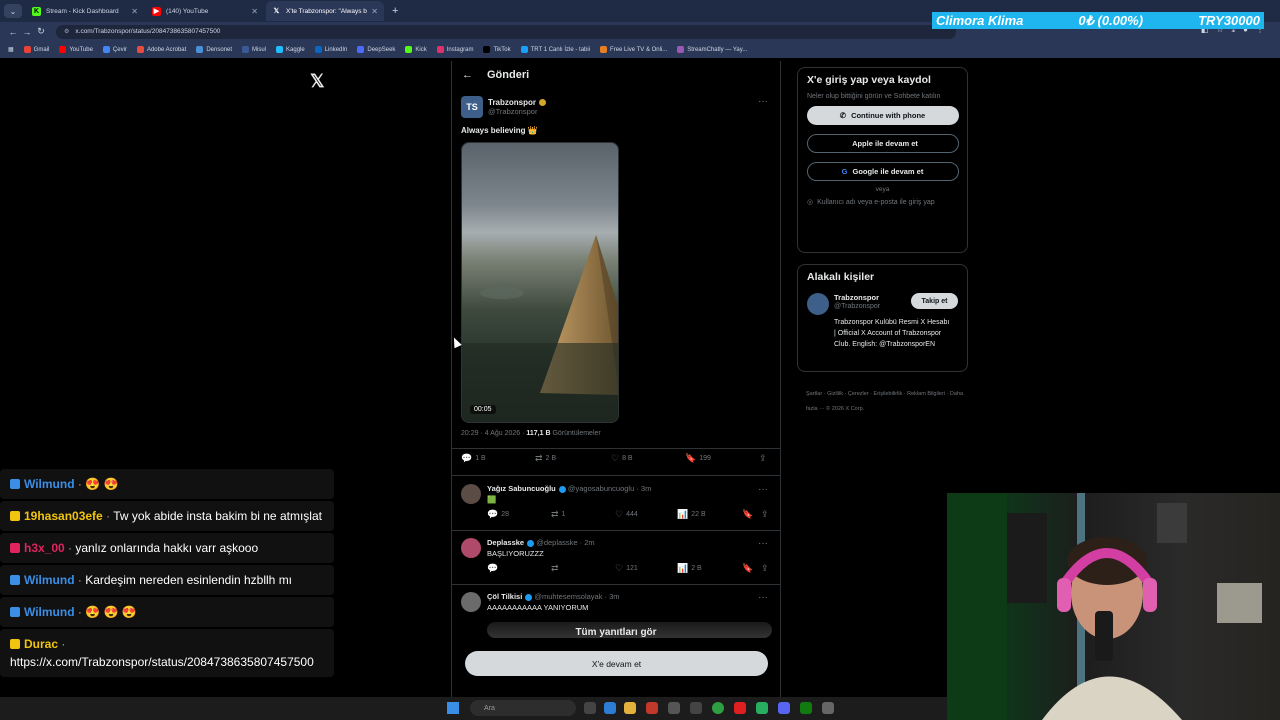 The height and width of the screenshot is (720, 1280). I want to click on continue-with-phone-button: ✆ Continue with phone, so click(882, 115).